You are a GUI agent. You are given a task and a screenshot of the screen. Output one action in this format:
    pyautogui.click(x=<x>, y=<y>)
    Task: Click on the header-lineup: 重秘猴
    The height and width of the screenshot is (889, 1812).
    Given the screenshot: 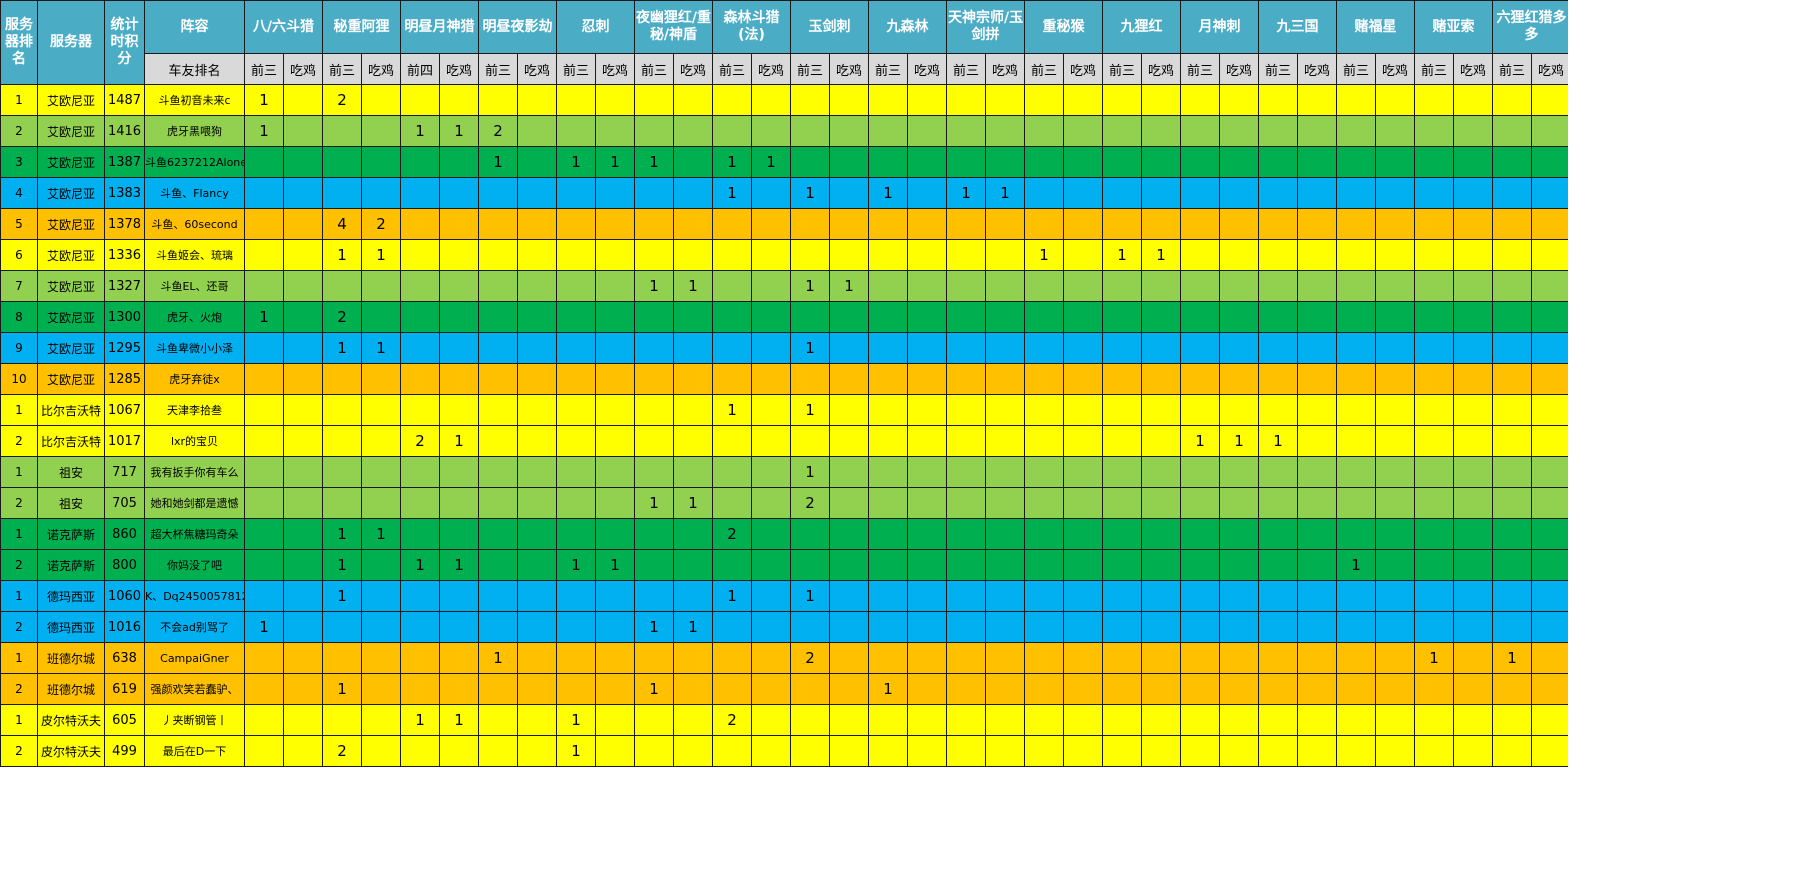 What is the action you would take?
    pyautogui.click(x=1064, y=27)
    